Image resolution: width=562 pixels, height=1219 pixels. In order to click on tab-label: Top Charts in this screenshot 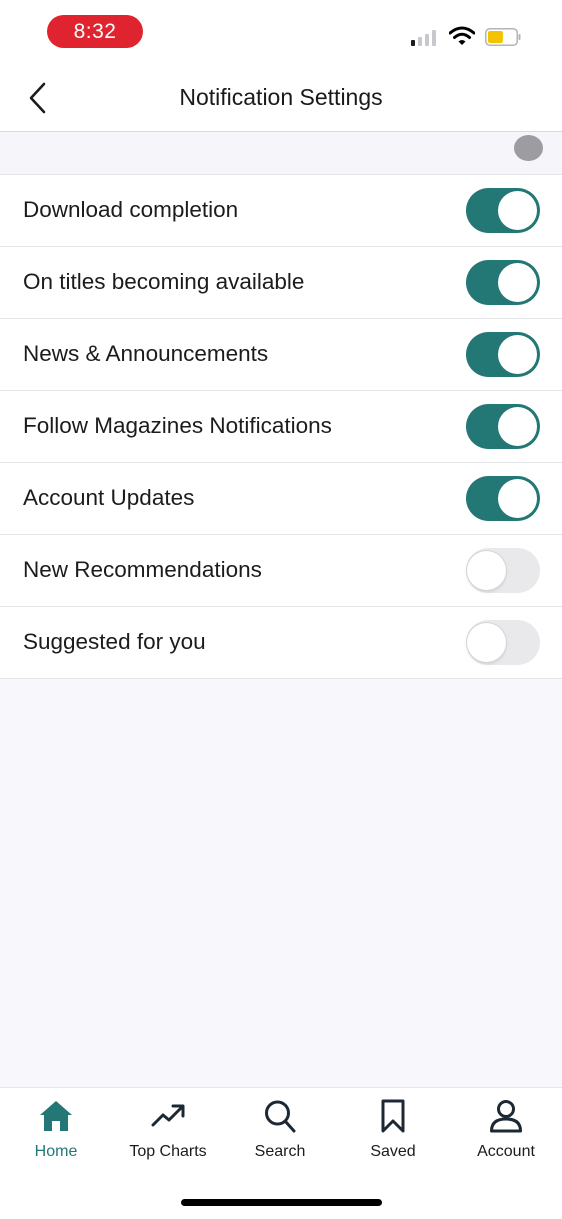, I will do `click(168, 1151)`.